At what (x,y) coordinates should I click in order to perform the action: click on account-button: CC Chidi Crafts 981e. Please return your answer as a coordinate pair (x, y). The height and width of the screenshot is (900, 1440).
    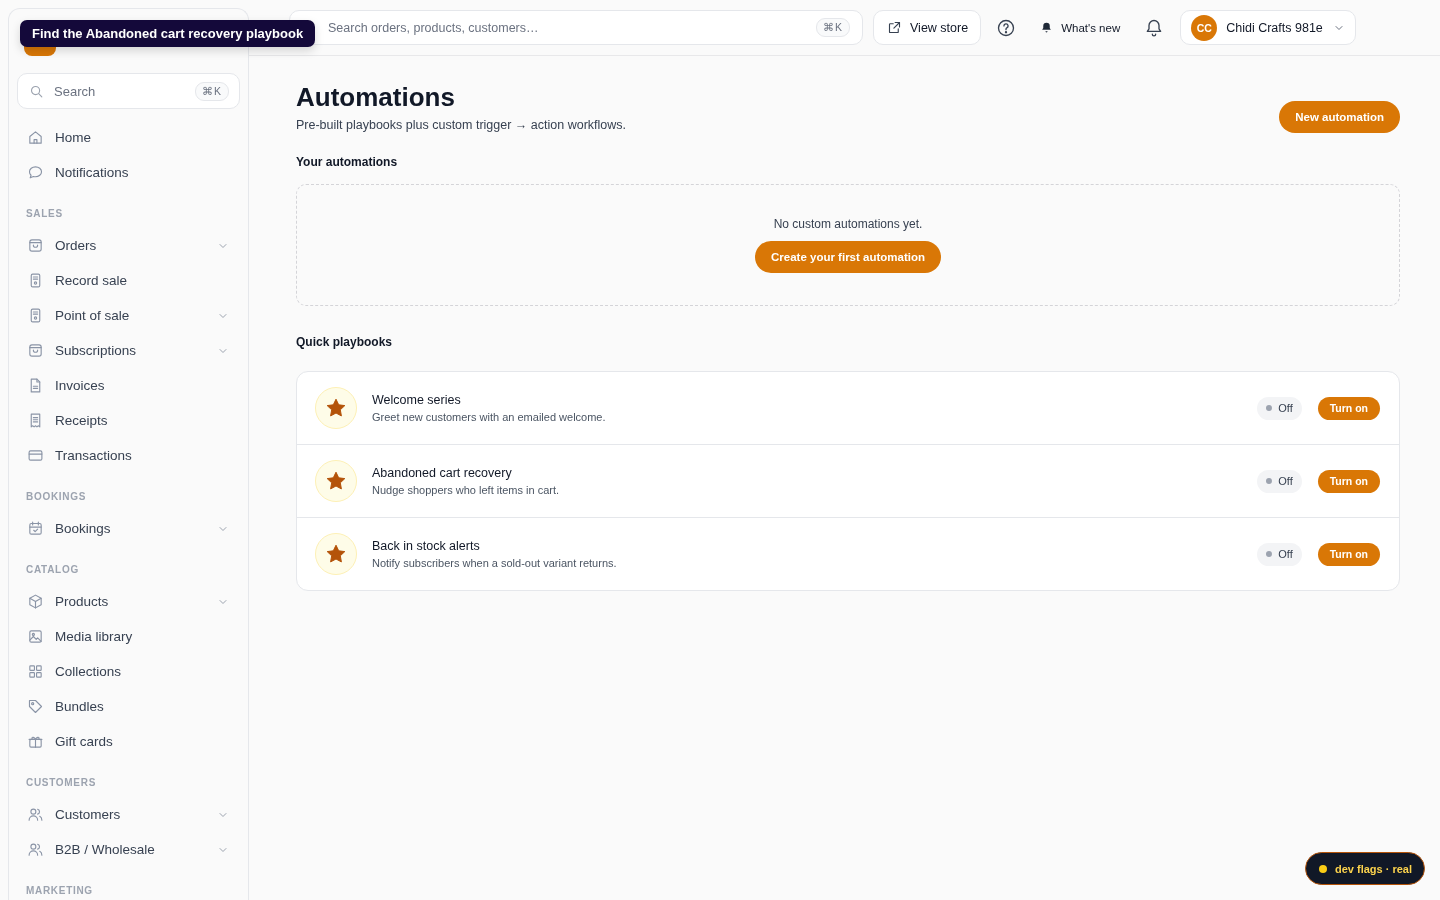
    Looking at the image, I should click on (1268, 27).